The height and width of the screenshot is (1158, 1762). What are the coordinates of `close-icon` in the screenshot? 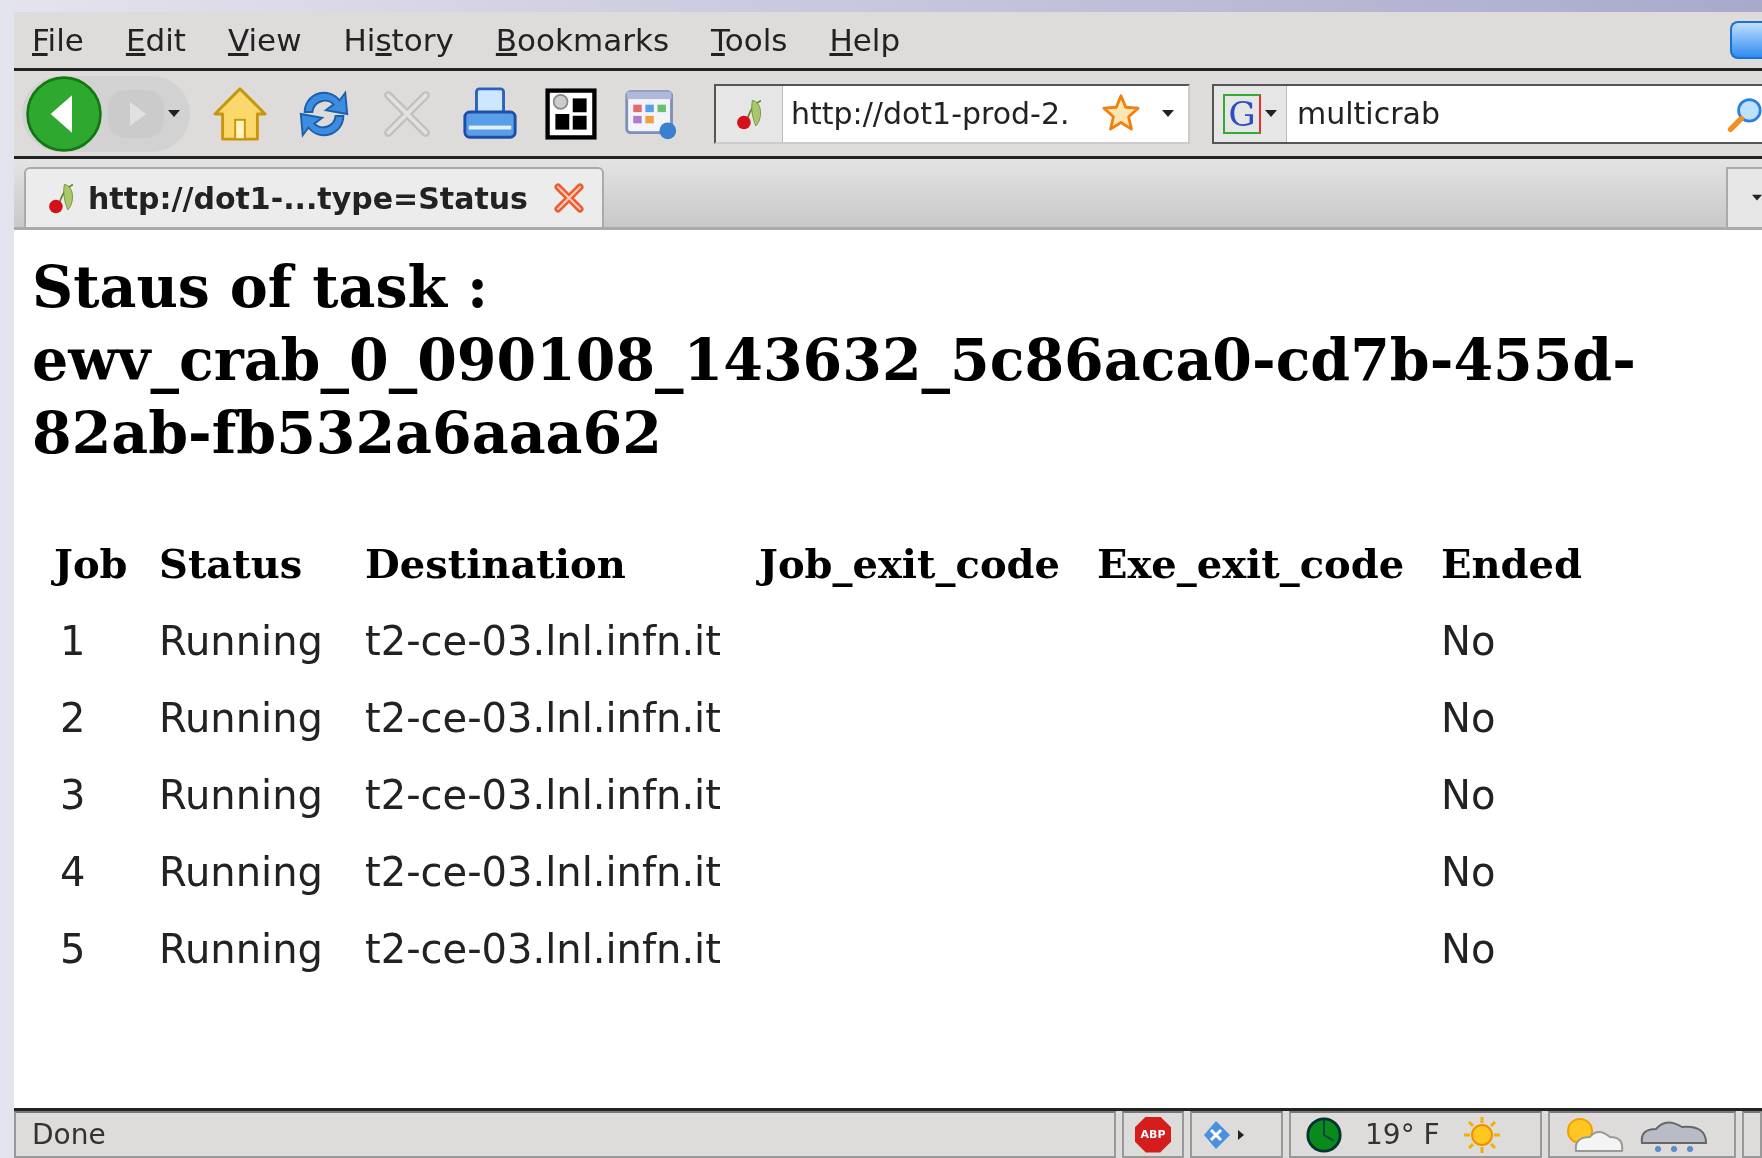 It's located at (568, 198).